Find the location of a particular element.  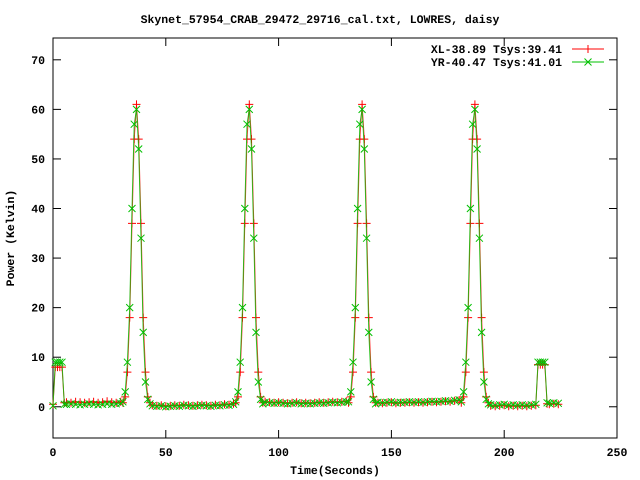

y-axis-label: Power (Kelvin) is located at coordinates (11, 238).